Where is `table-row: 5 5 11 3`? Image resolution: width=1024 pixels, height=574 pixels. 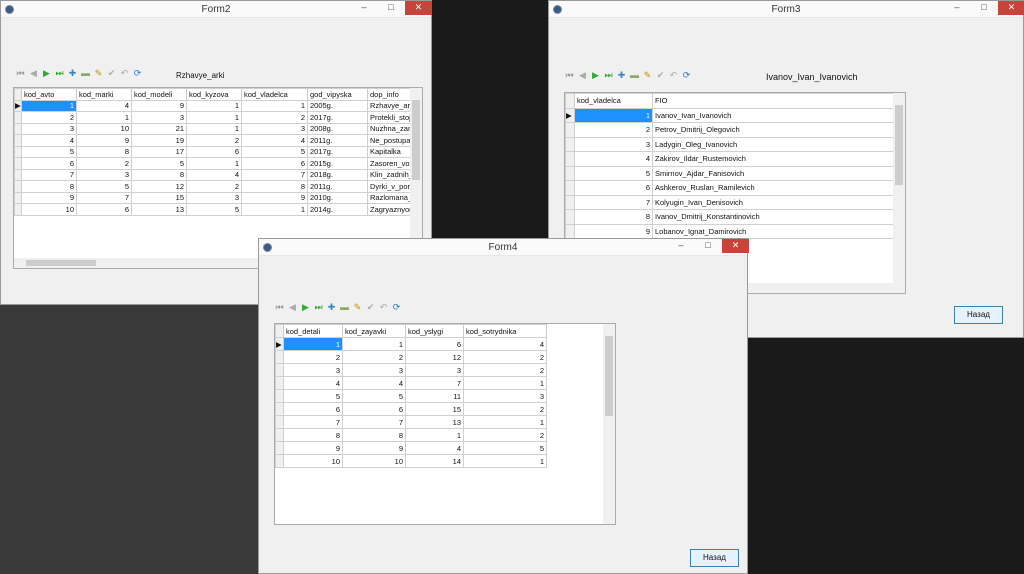 table-row: 5 5 11 3 is located at coordinates (411, 396).